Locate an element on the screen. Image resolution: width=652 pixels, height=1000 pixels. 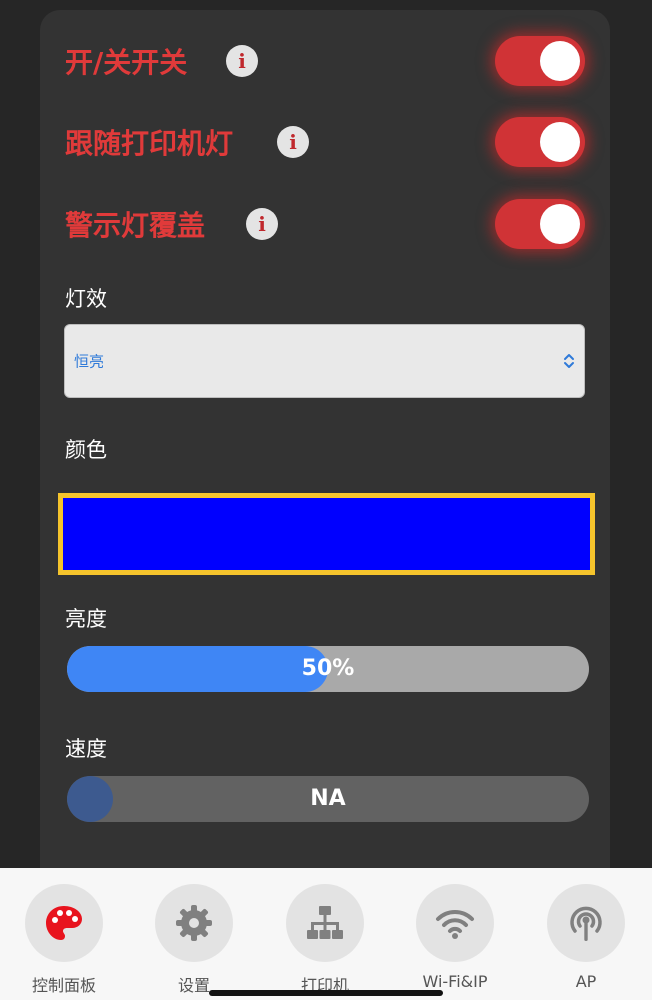
brightness-slider: 50% is located at coordinates (328, 669).